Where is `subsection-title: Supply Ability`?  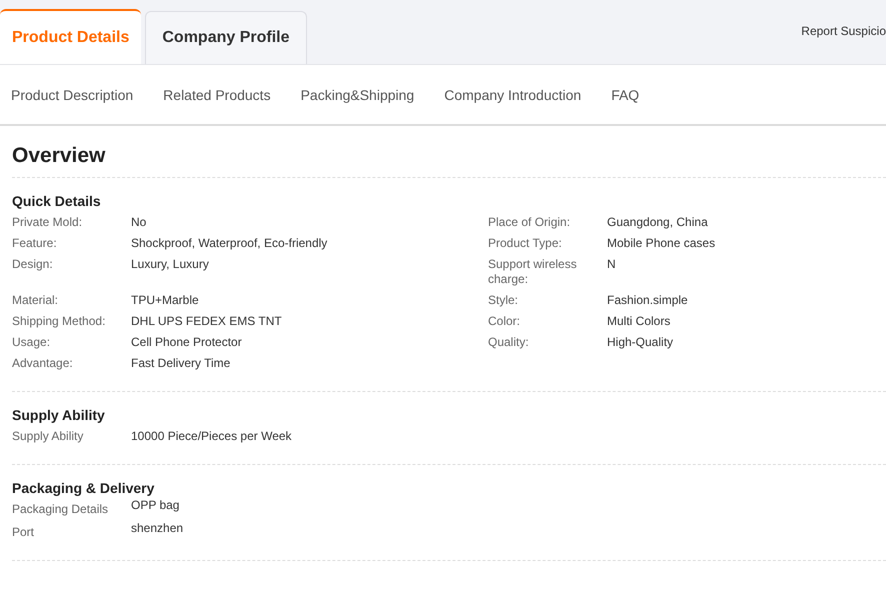 subsection-title: Supply Ability is located at coordinates (59, 415).